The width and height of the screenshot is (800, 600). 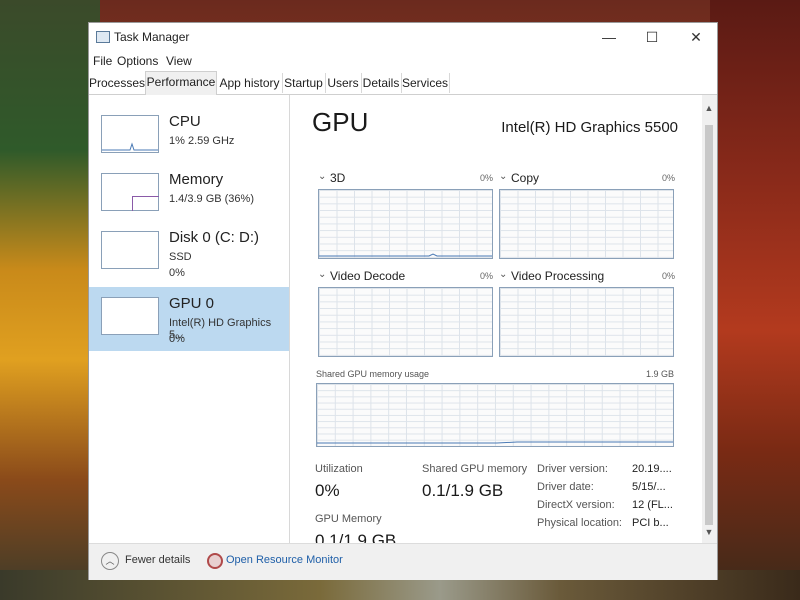 What do you see at coordinates (337, 178) in the screenshot?
I see `engine-3d-label: 3D` at bounding box center [337, 178].